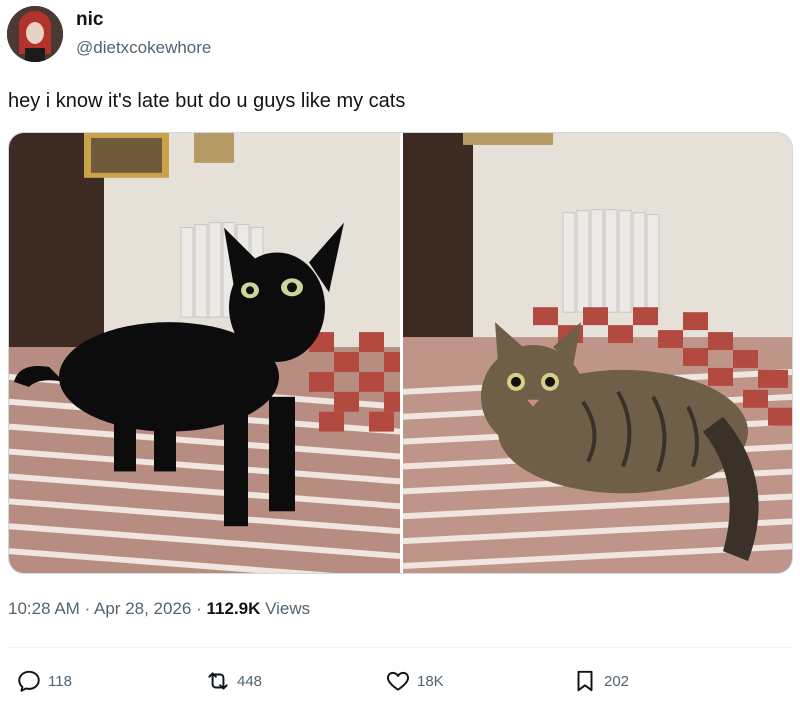 The image size is (800, 703). I want to click on reply-count: 118, so click(60, 681).